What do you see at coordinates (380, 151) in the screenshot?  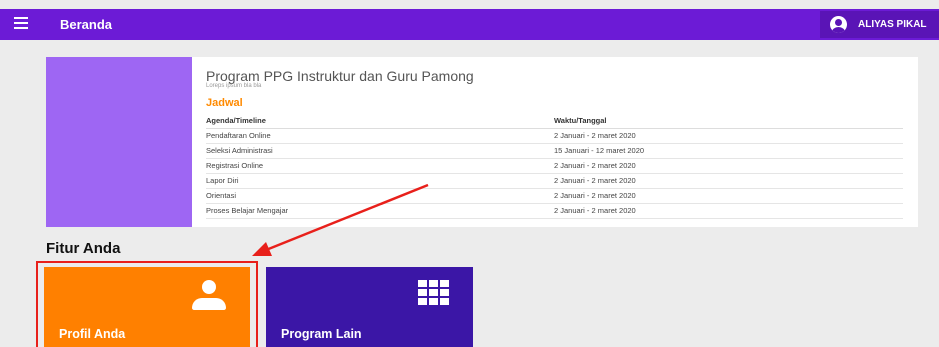 I see `agenda-cell: Seleksi Administrasi` at bounding box center [380, 151].